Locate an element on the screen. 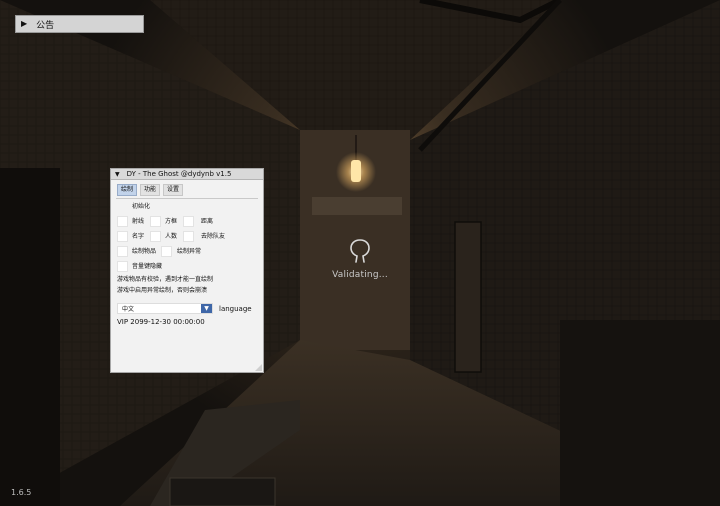  announcement-bar: ▶ 公告 is located at coordinates (79, 24).